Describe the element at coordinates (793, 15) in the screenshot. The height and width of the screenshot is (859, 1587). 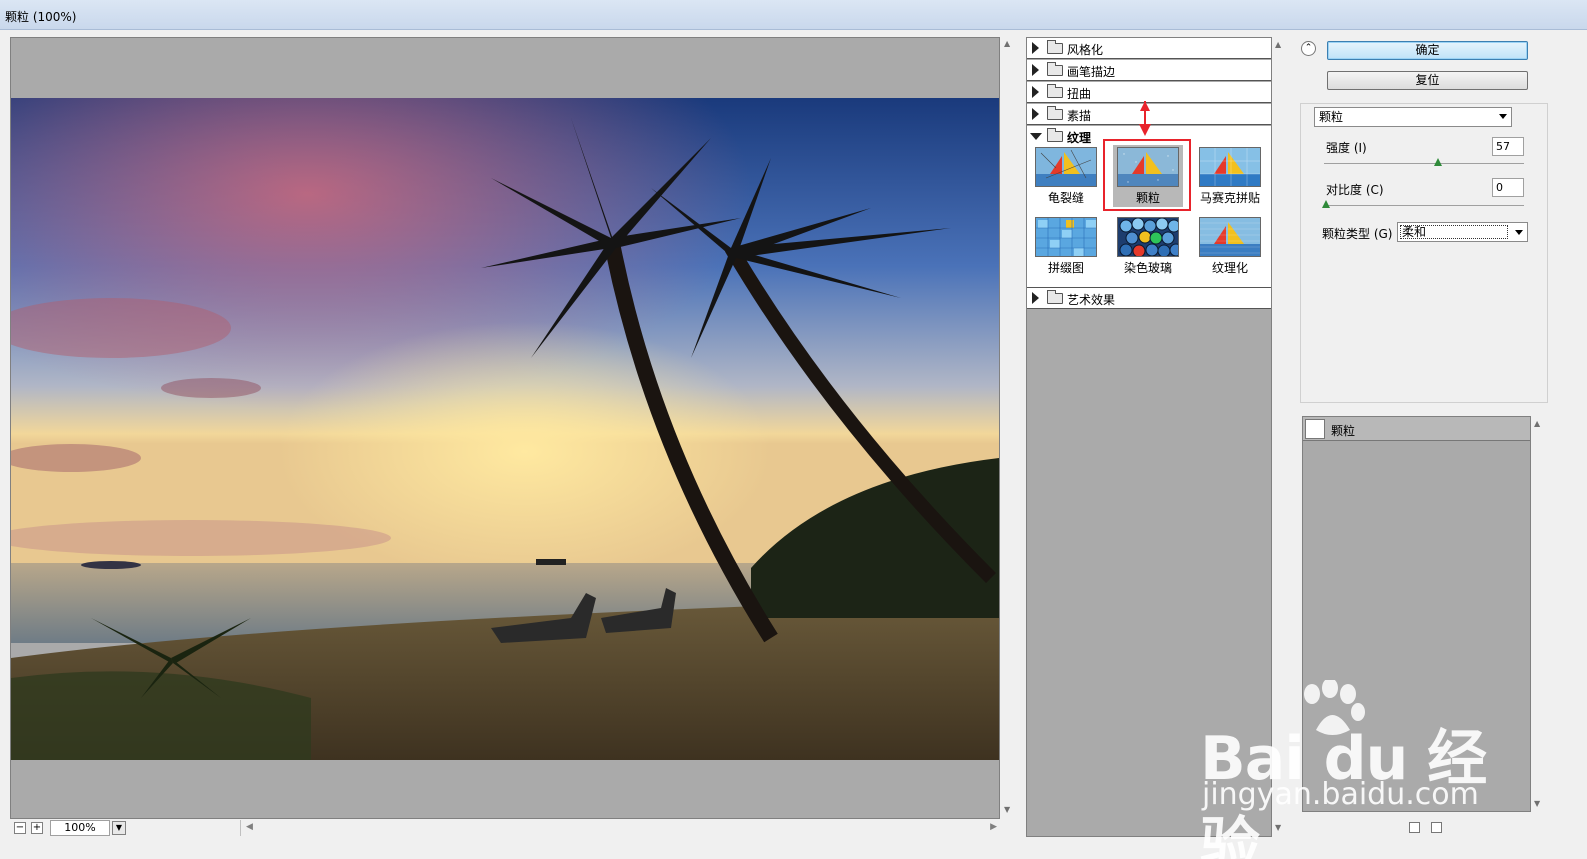
I see `window-titlebar: 颗粒 (100%)` at that location.